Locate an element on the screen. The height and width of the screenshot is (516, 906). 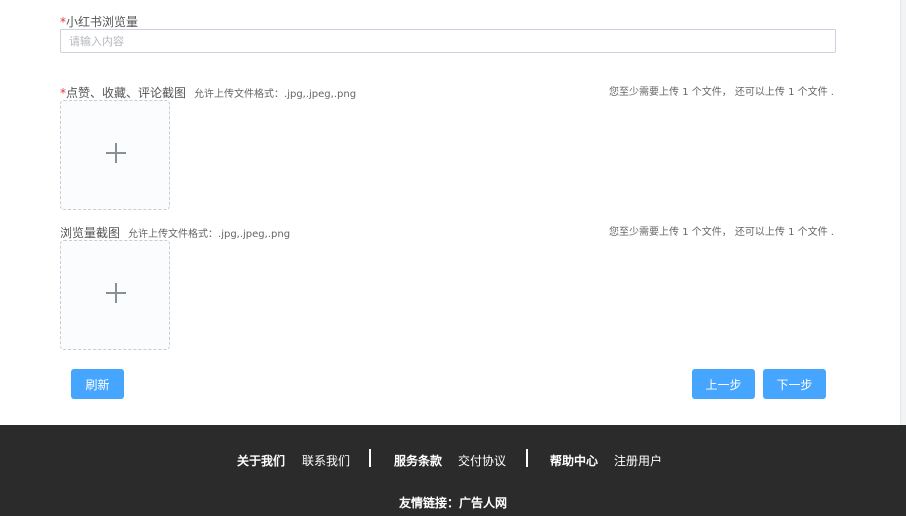
footer-link-contact: 联系我们 is located at coordinates (326, 460).